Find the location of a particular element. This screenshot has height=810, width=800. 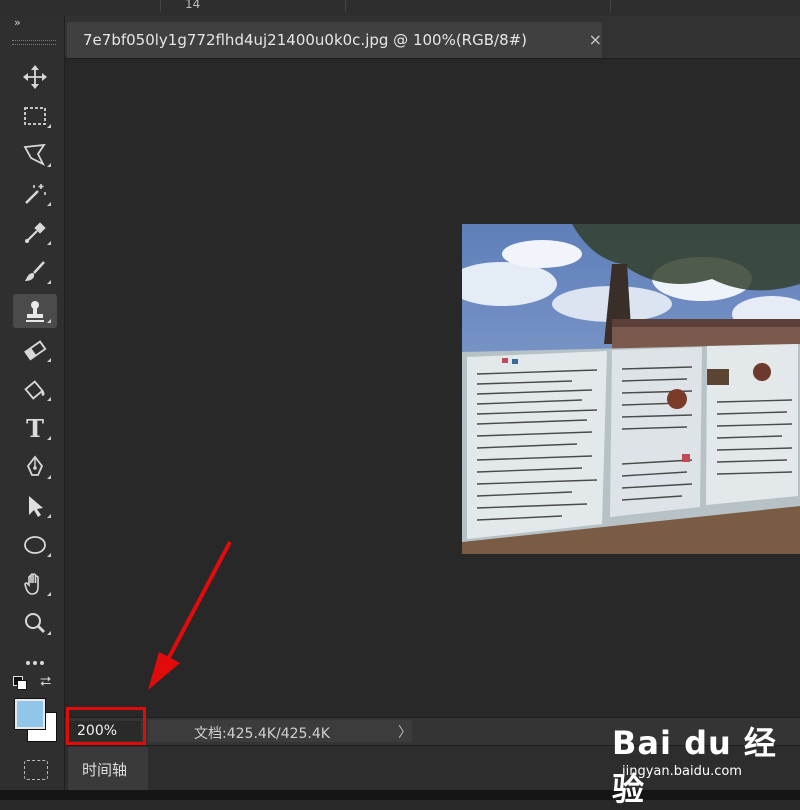

expand-arrow-icon: 〉 is located at coordinates (405, 732).